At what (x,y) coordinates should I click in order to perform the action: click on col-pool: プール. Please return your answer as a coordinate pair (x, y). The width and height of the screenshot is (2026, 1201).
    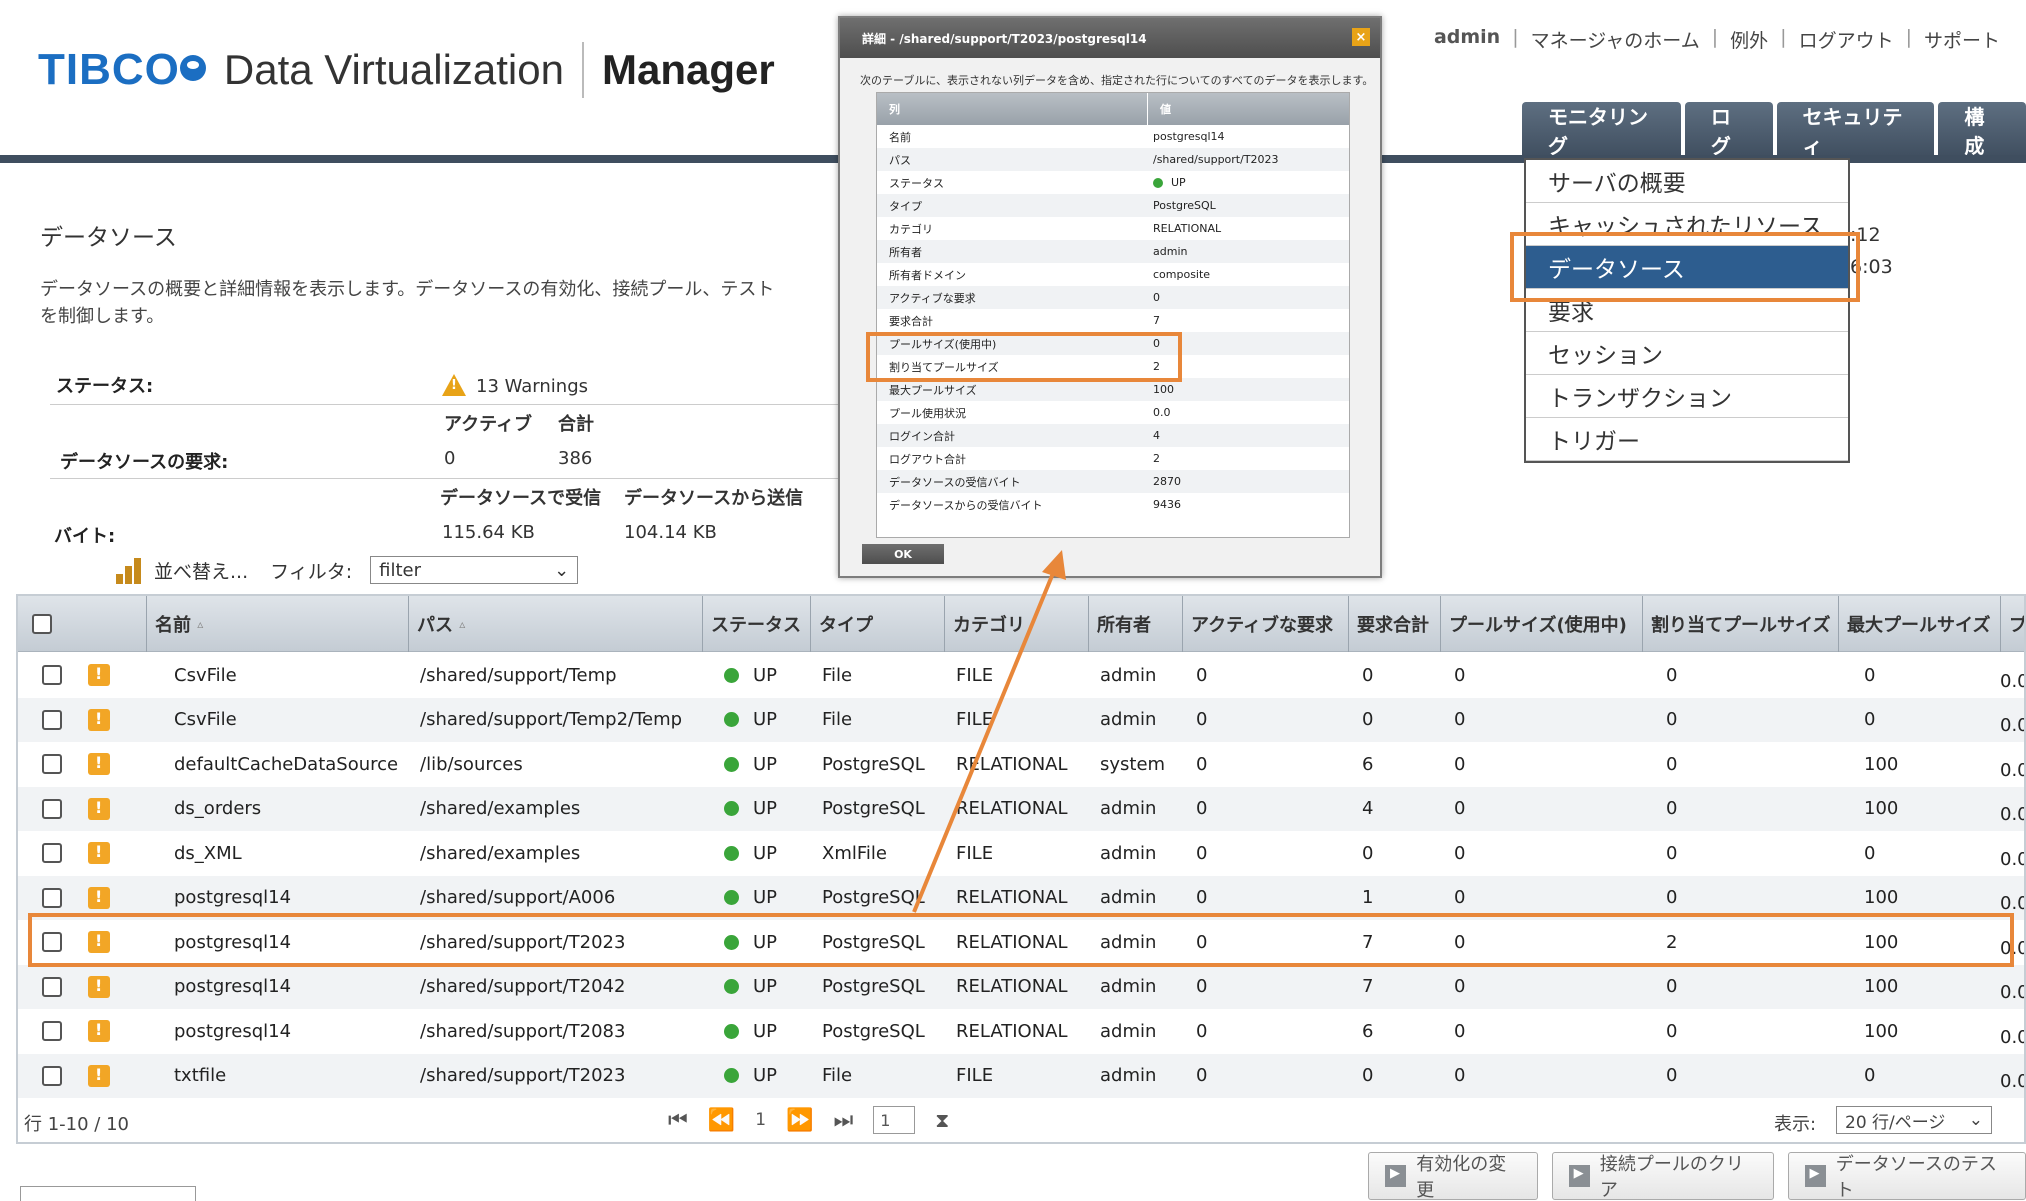
    Looking at the image, I should click on (2012, 624).